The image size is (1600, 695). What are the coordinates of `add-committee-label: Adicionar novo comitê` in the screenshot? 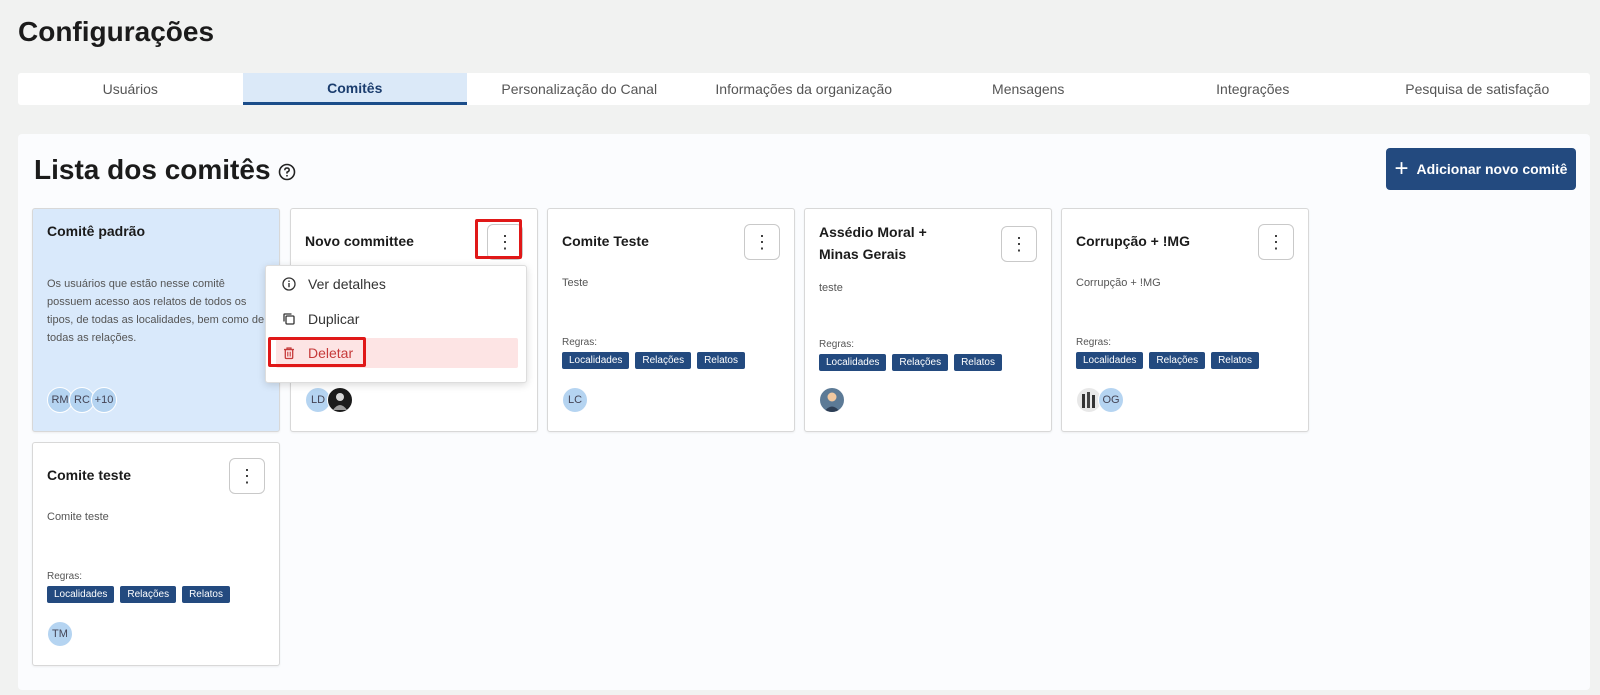 It's located at (1492, 169).